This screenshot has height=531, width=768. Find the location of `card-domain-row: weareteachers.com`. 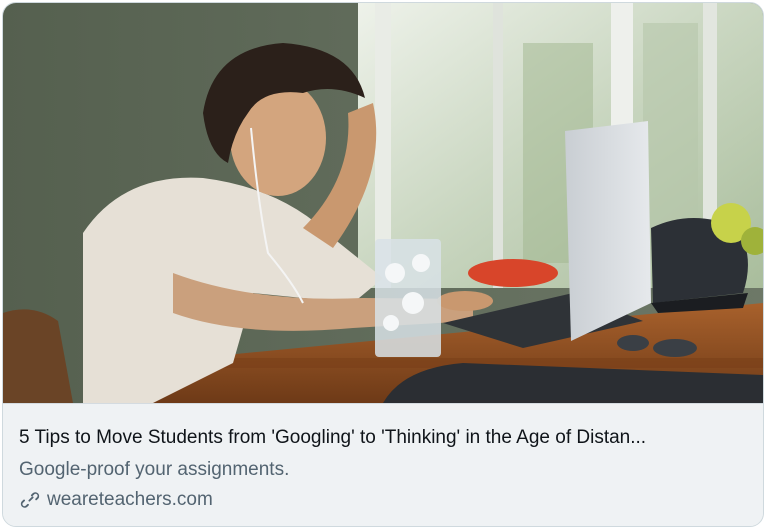

card-domain-row: weareteachers.com is located at coordinates (116, 500).